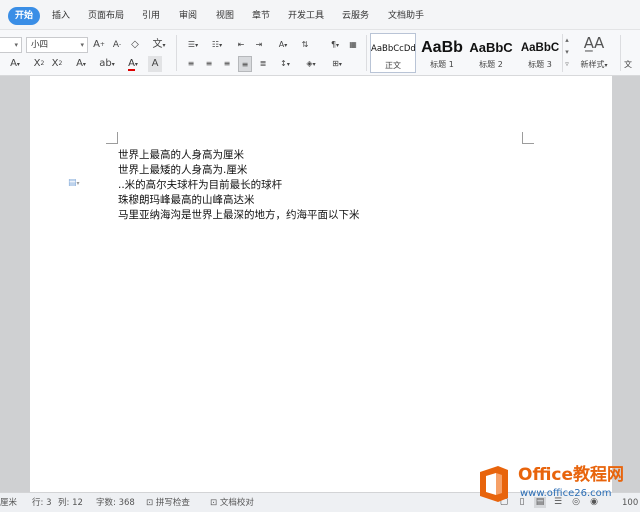 The image size is (640, 512). Describe the element at coordinates (15, 64) in the screenshot. I see `font-color-left-icon: A▾` at that location.